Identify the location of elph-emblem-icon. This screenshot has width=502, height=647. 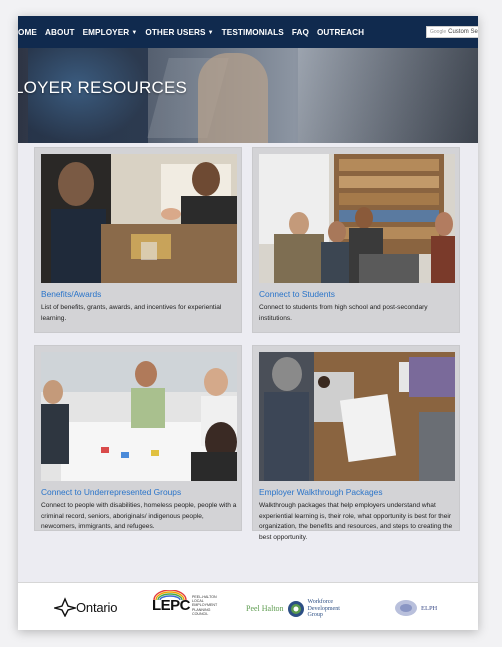
(406, 608).